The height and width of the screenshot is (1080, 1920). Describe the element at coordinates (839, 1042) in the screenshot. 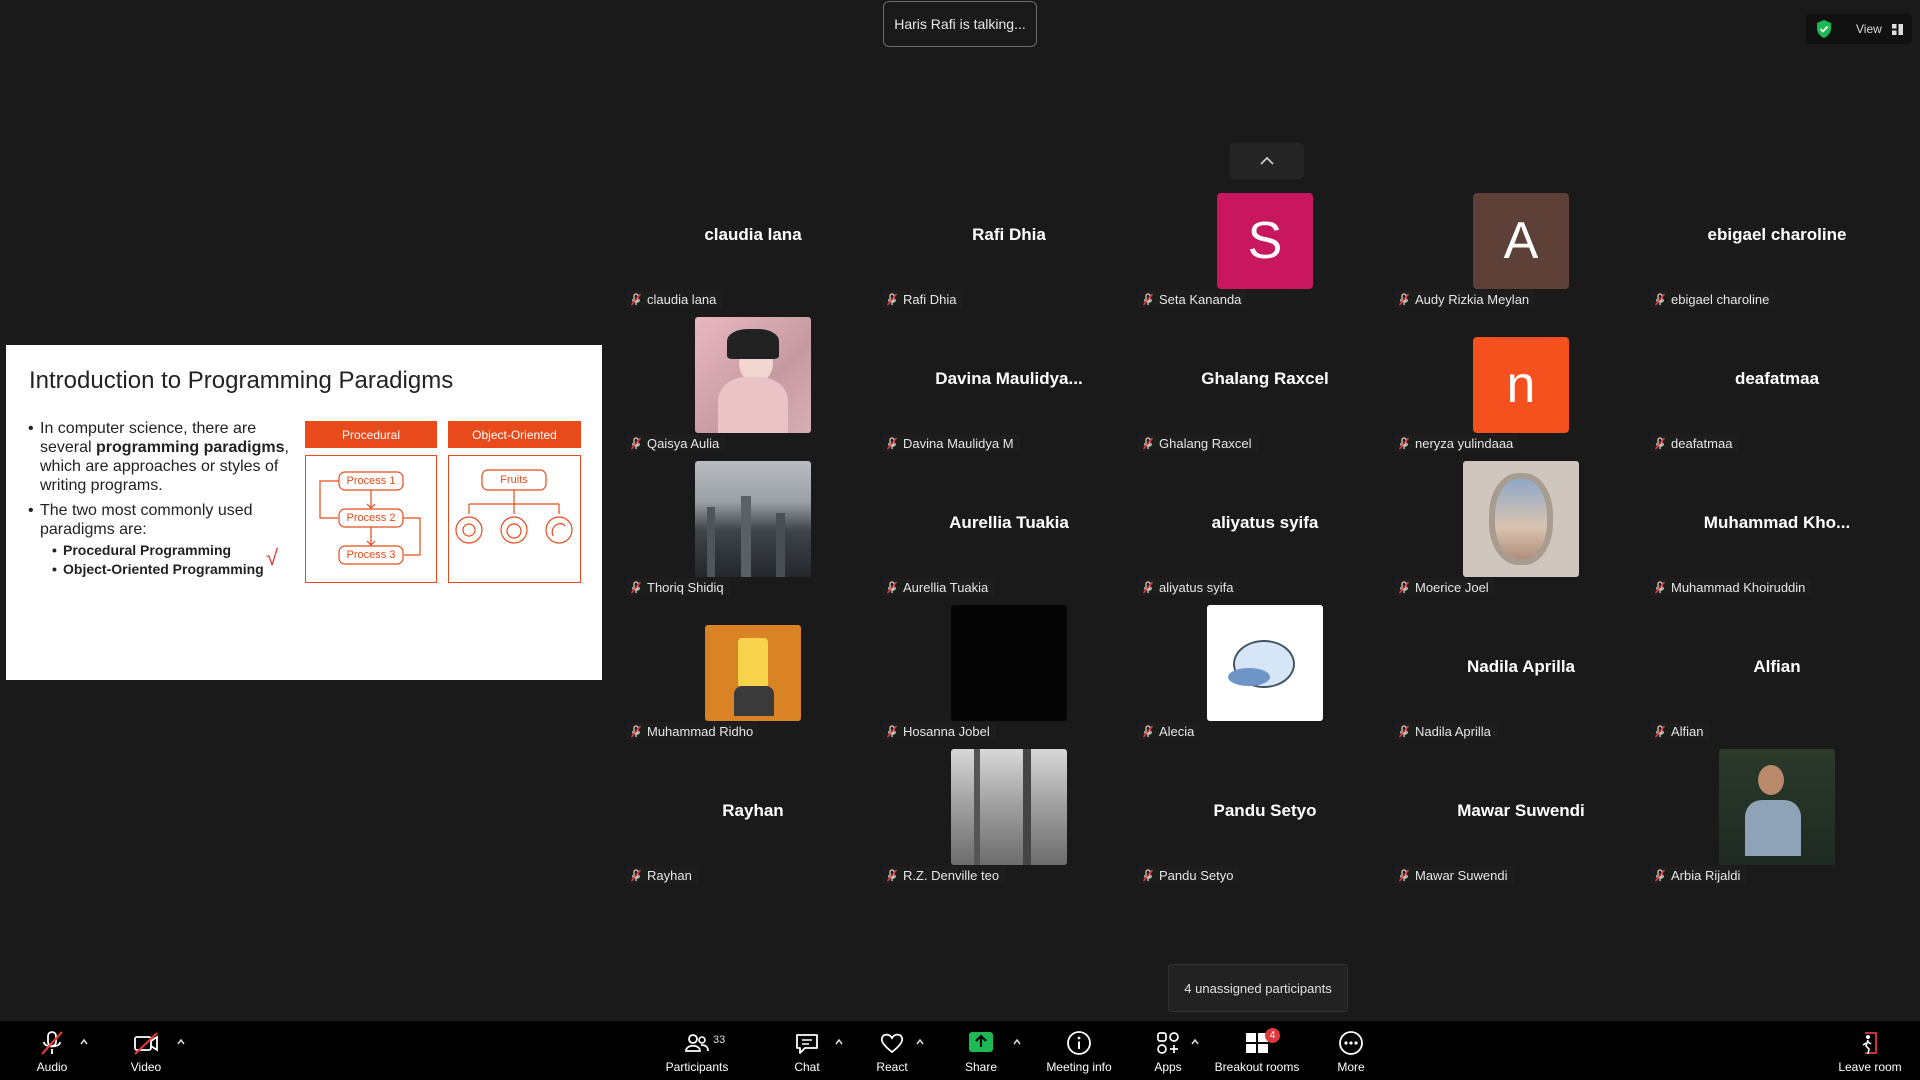

I see `chat-options-caret-icon` at that location.